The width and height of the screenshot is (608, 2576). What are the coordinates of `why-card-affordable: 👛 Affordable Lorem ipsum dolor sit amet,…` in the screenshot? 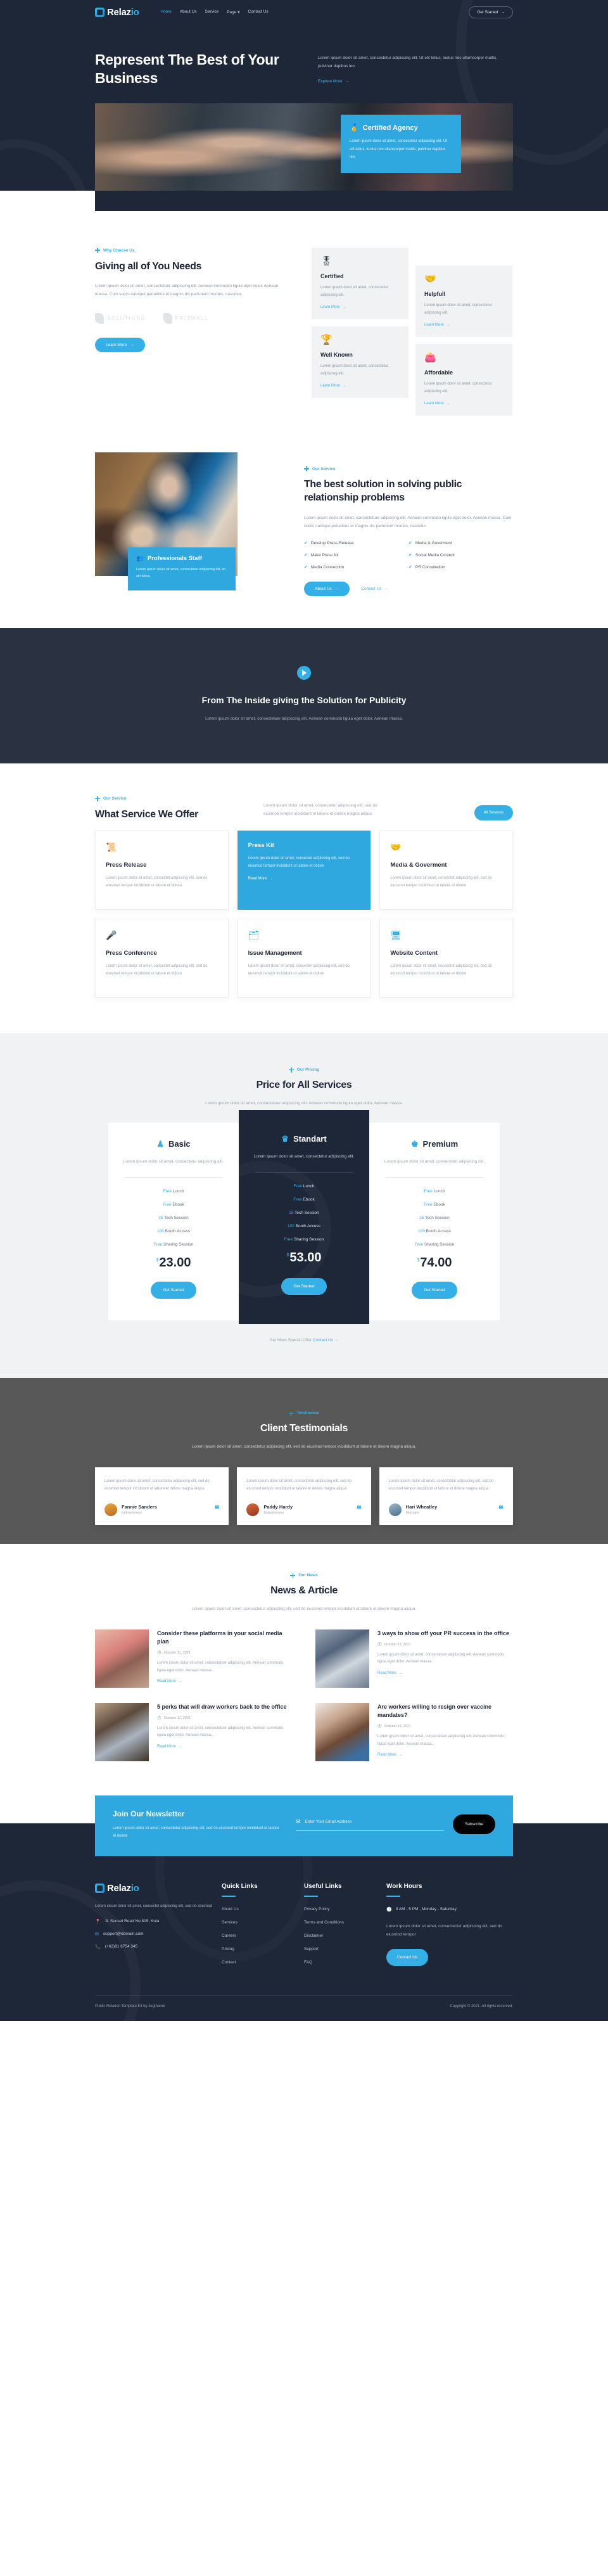 It's located at (463, 380).